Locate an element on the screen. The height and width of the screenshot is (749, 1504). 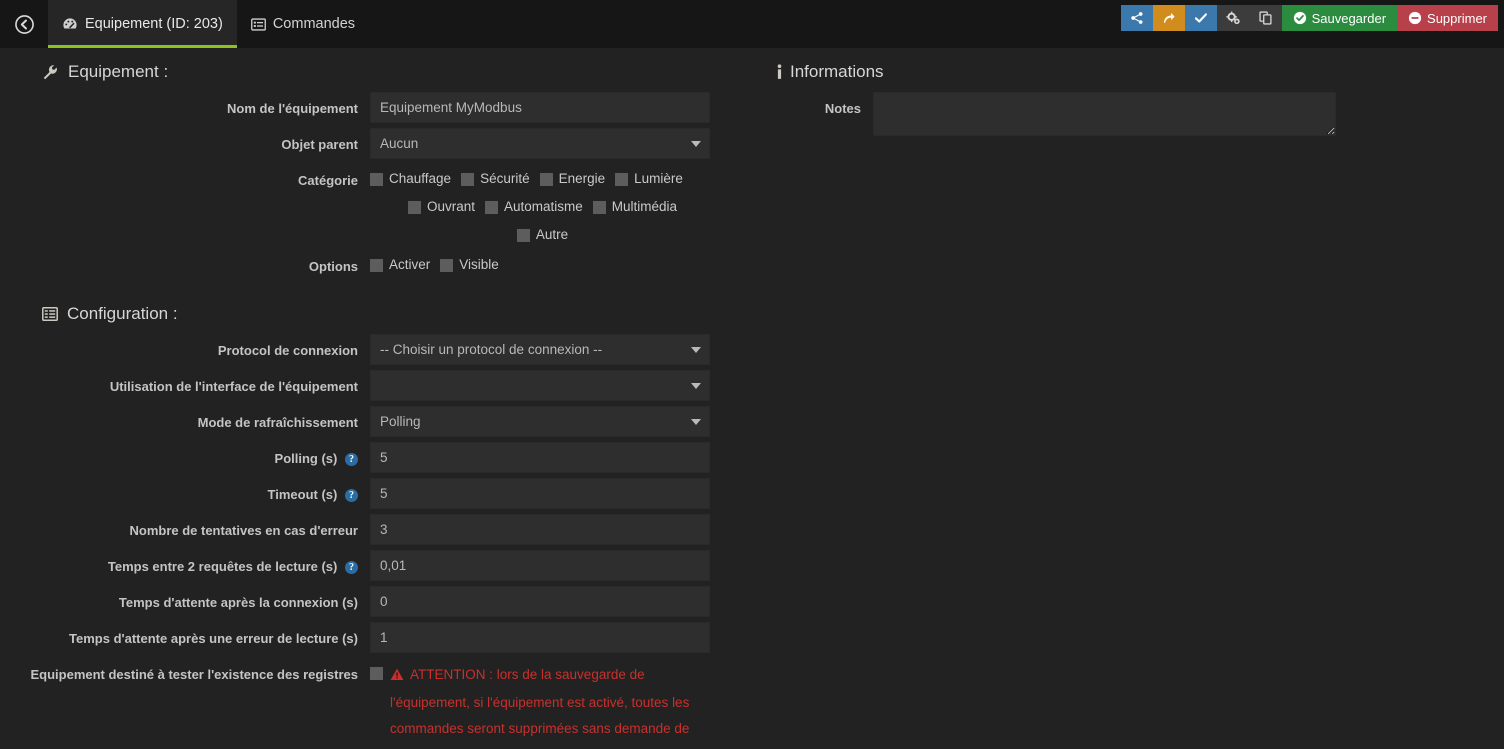
checkbox-label: Activer is located at coordinates (410, 264).